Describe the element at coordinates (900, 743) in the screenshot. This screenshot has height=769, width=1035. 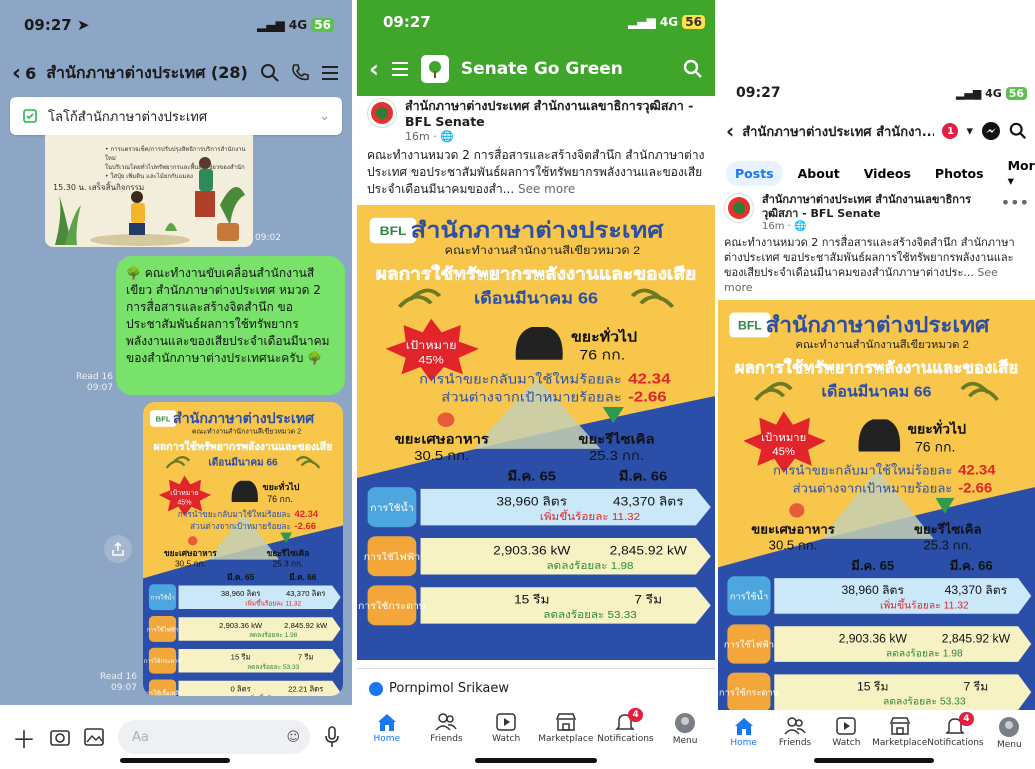
I see `nav-label: Marketplace` at that location.